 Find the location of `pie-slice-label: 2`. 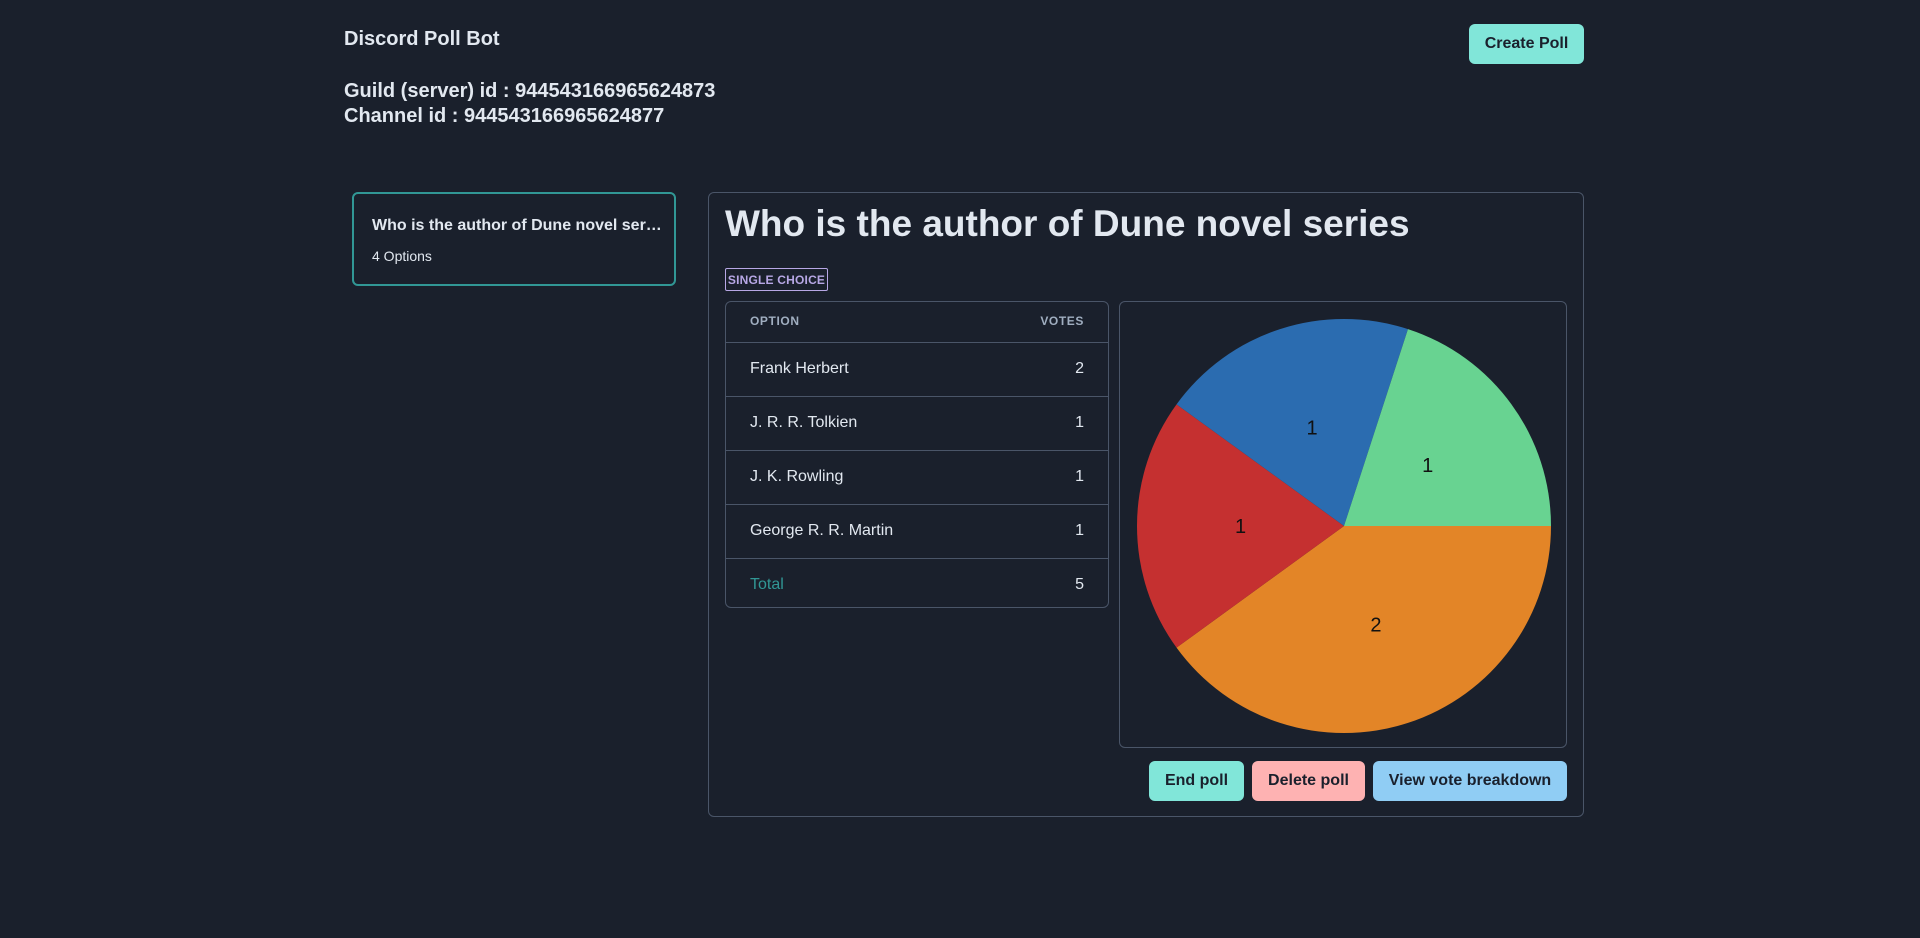

pie-slice-label: 2 is located at coordinates (1375, 625).